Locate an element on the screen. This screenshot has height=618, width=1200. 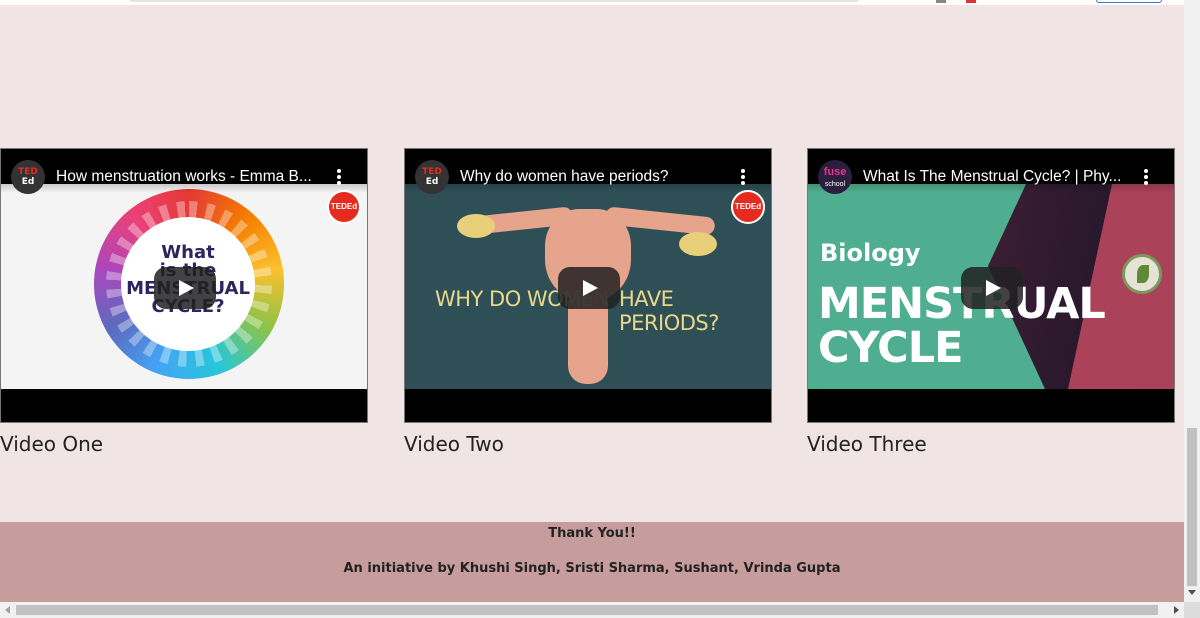
footer-thanks: Thank You!! is located at coordinates (592, 533).